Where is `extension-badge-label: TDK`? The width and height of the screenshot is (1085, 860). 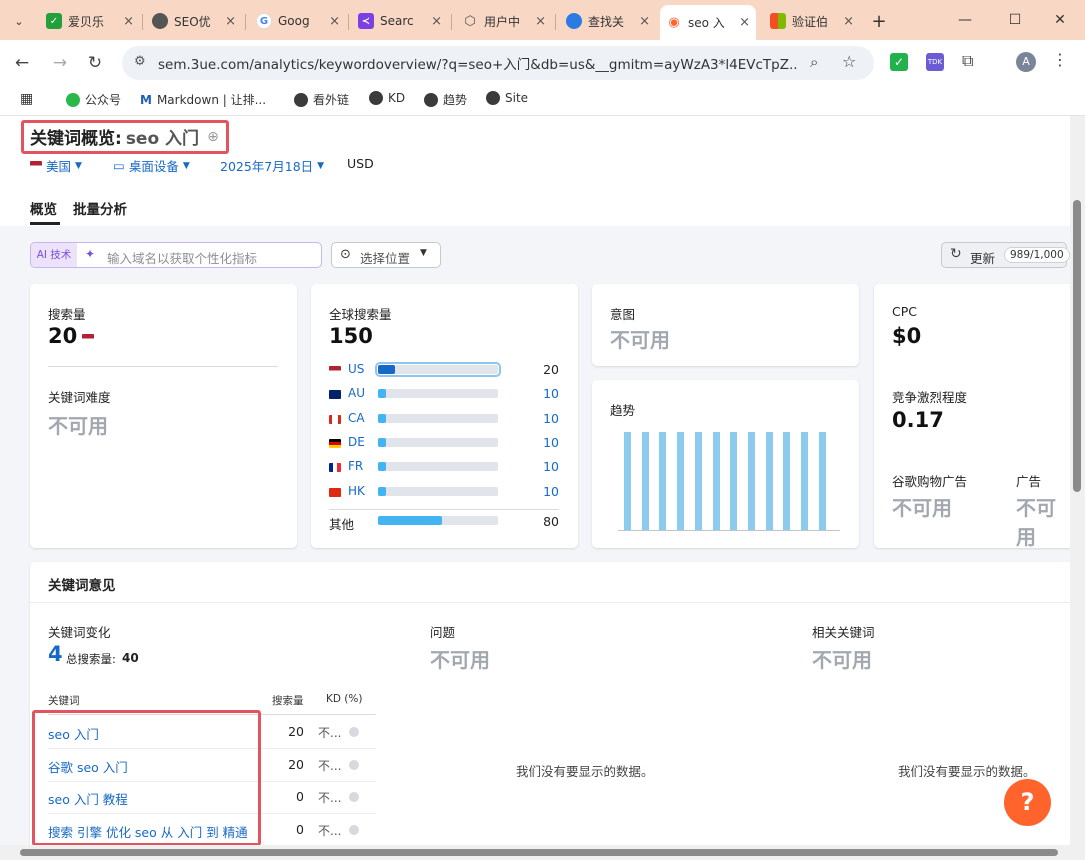
extension-badge-label: TDK is located at coordinates (935, 62).